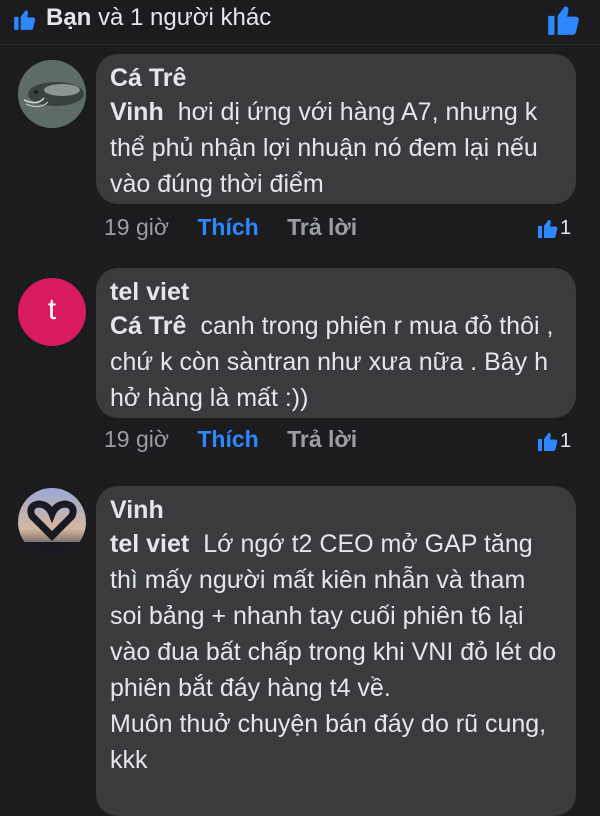  I want to click on reactions-summary-bar: Bạn và 1 người khác, so click(300, 20).